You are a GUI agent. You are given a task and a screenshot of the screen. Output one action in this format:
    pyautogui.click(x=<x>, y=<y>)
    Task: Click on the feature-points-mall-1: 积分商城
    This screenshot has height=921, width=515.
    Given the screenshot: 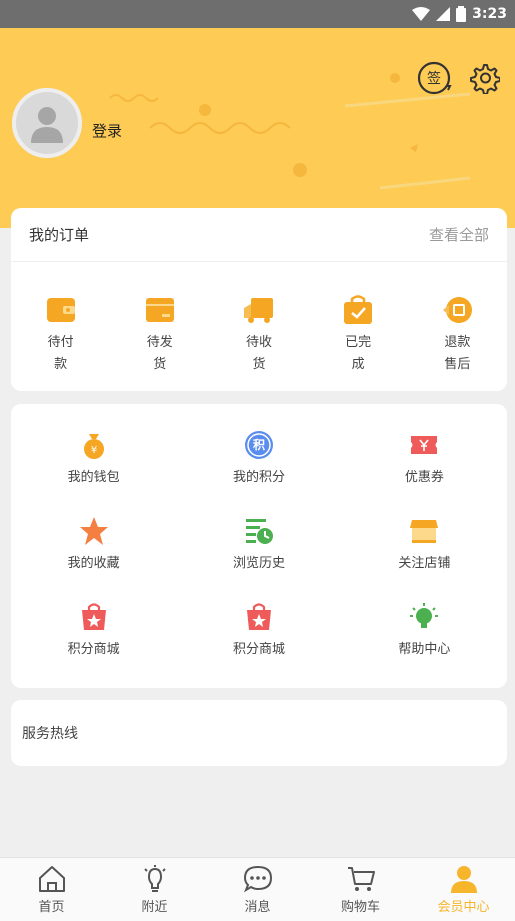 What is the action you would take?
    pyautogui.click(x=93, y=629)
    